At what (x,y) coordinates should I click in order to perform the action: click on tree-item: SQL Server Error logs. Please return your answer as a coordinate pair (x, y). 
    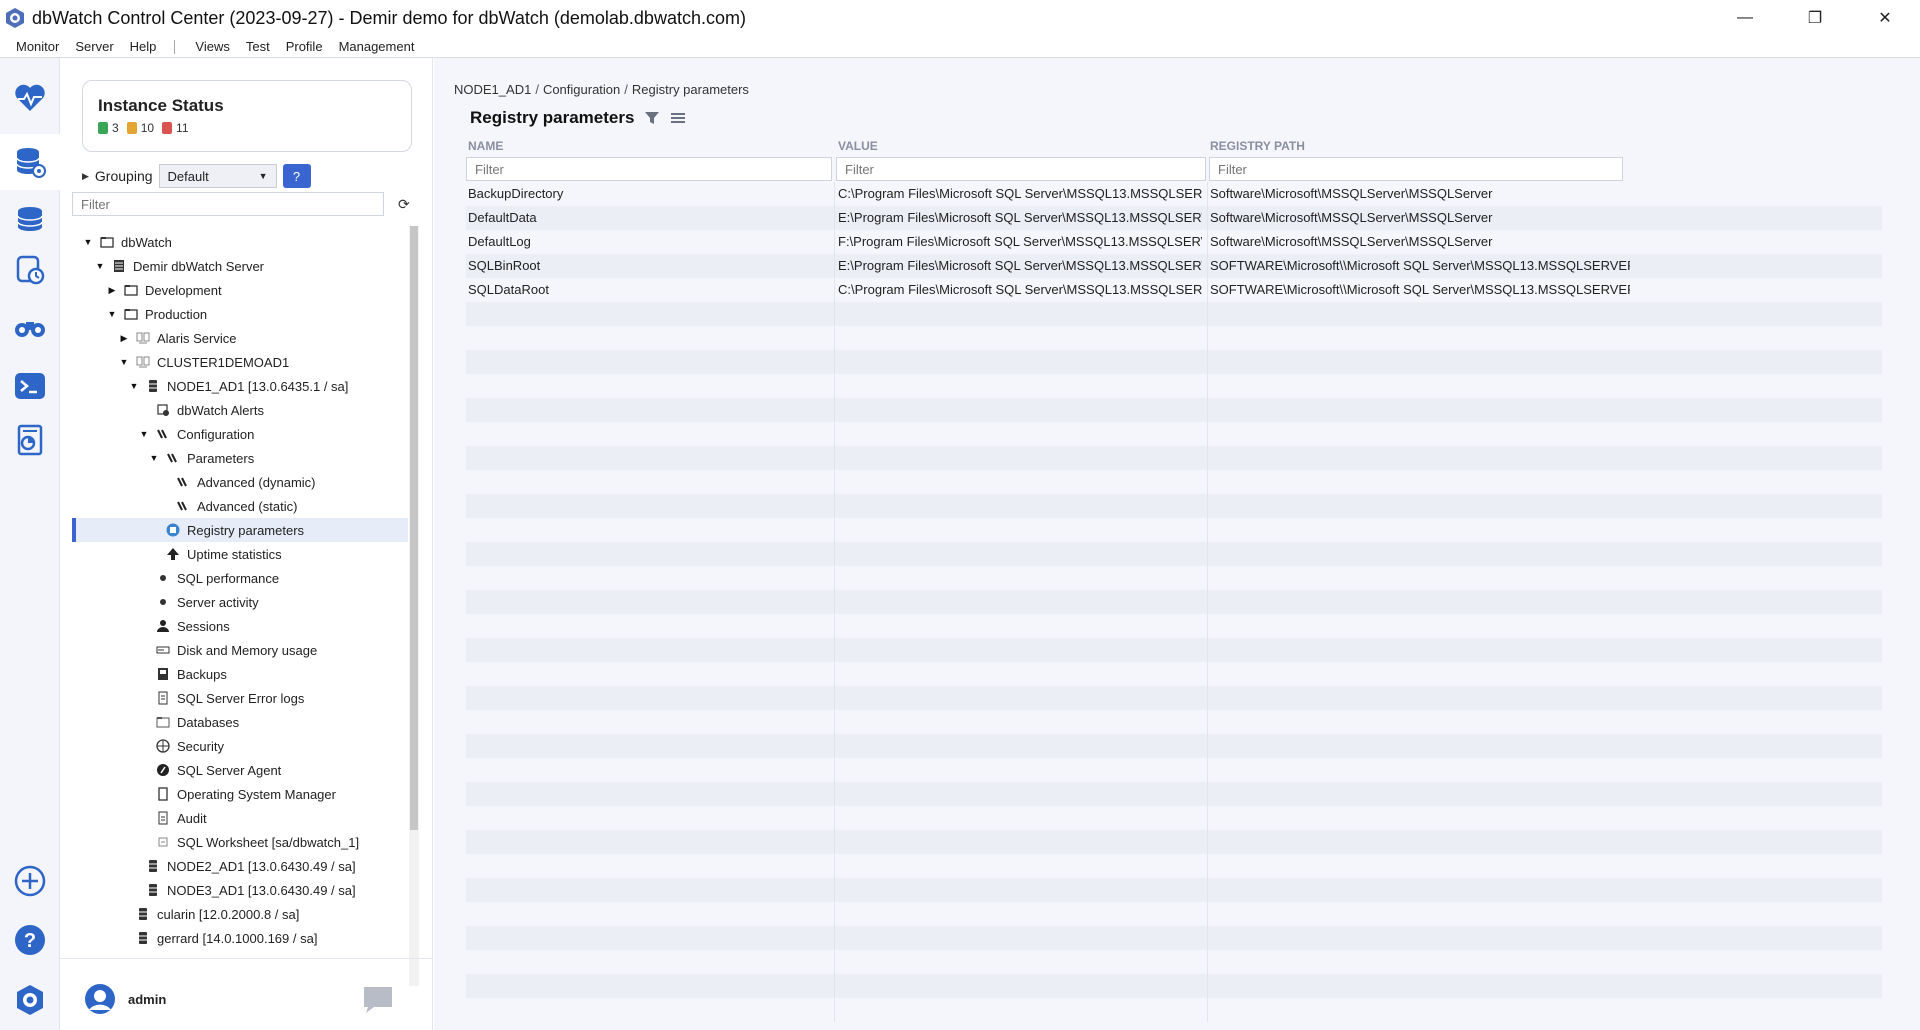
    Looking at the image, I should click on (240, 698).